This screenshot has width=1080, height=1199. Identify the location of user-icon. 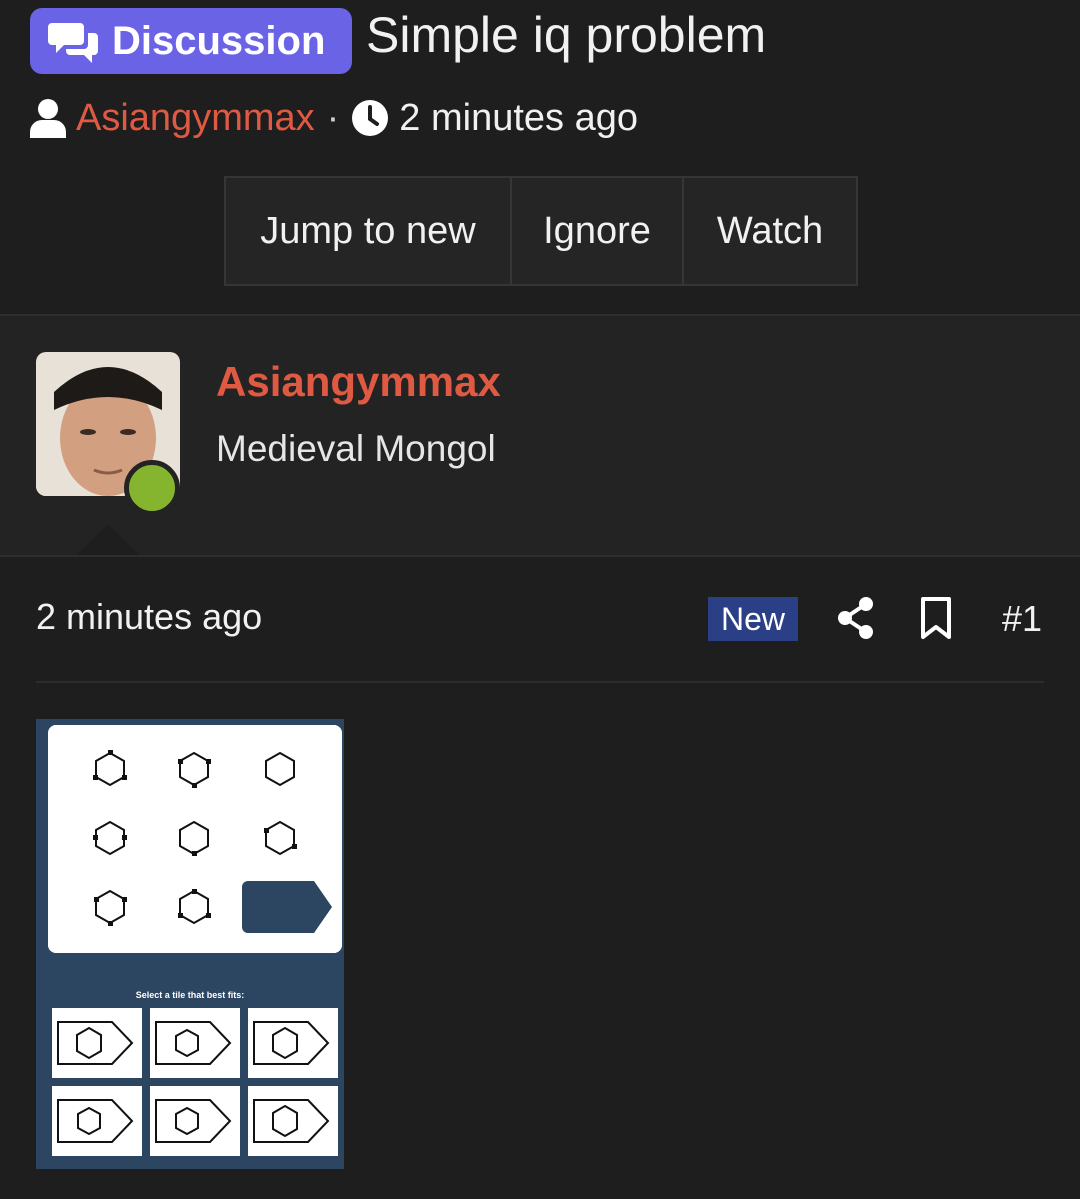
(48, 118).